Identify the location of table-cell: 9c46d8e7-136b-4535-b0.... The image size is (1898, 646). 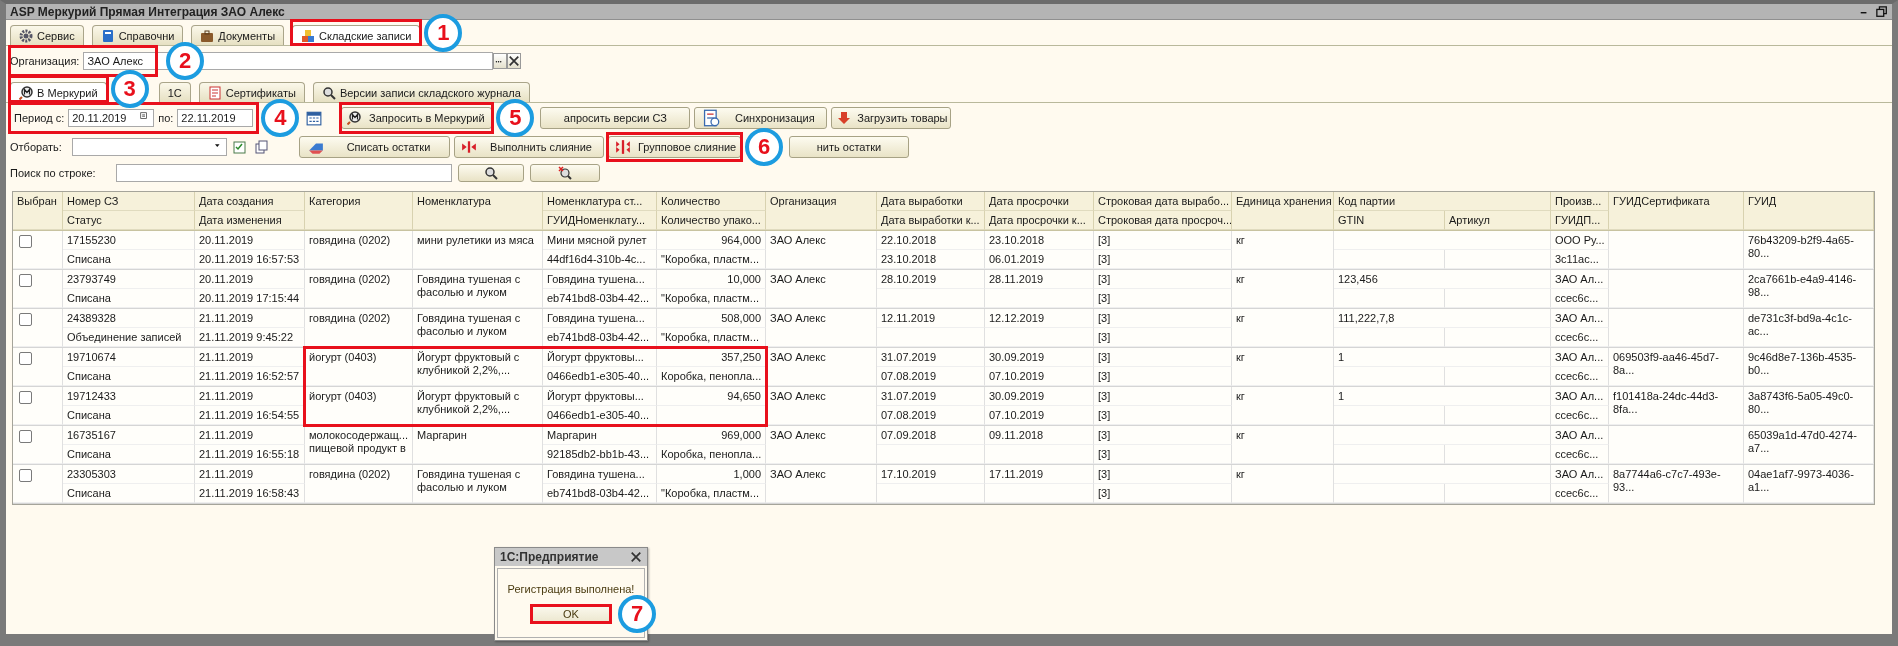
(1809, 367).